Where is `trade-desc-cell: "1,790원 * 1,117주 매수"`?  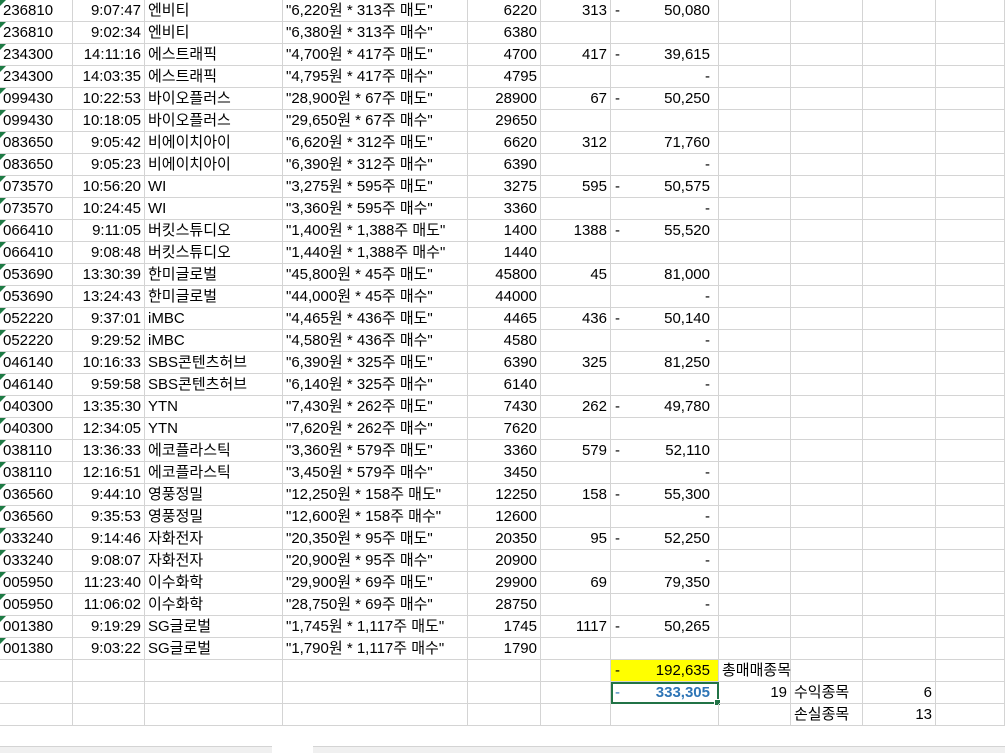
trade-desc-cell: "1,790원 * 1,117주 매수" is located at coordinates (375, 649).